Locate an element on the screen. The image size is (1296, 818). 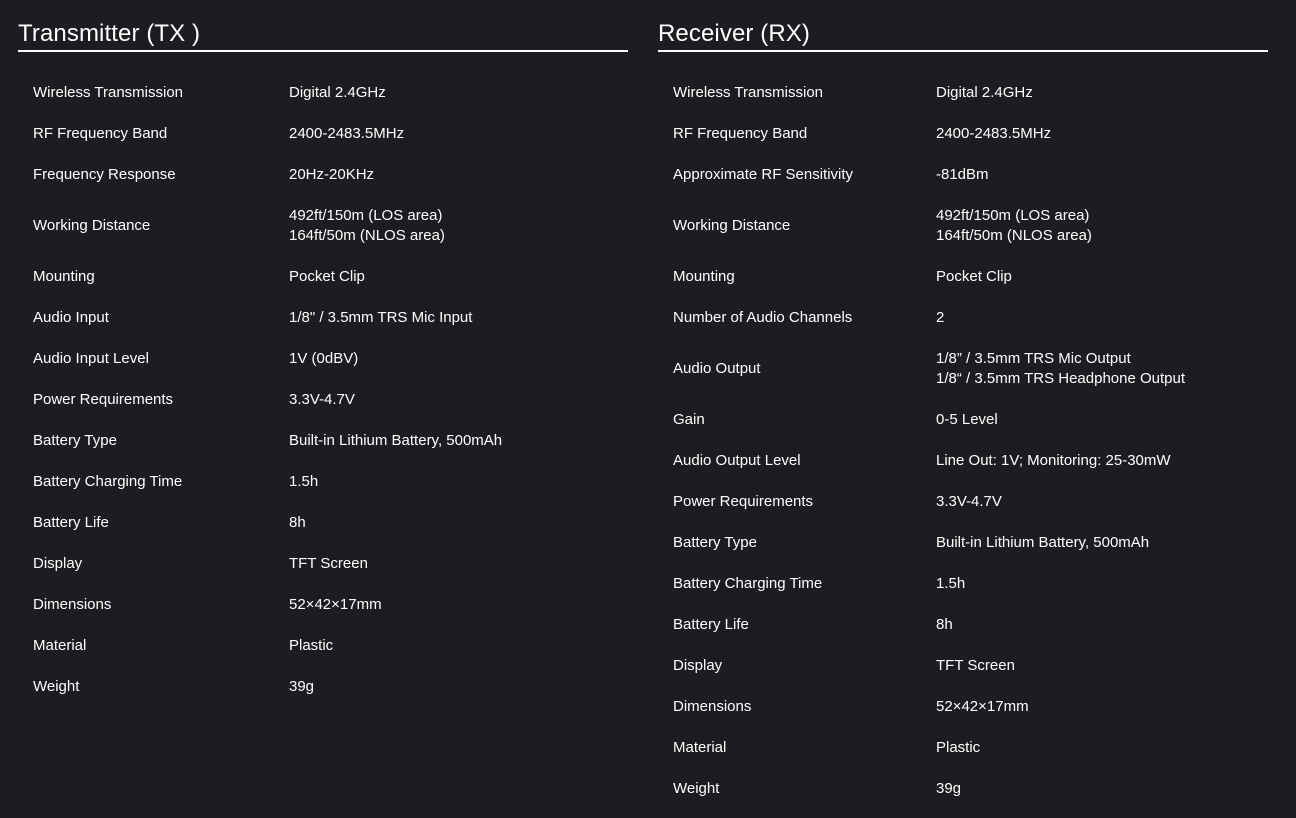
spec-label: Audio Input is located at coordinates (71, 317).